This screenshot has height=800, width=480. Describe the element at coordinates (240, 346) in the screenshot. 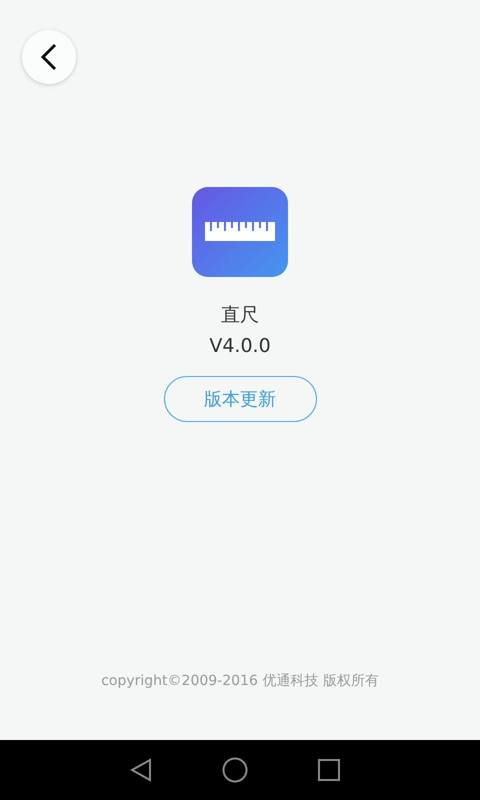

I see `app-version: V4.0.0` at that location.